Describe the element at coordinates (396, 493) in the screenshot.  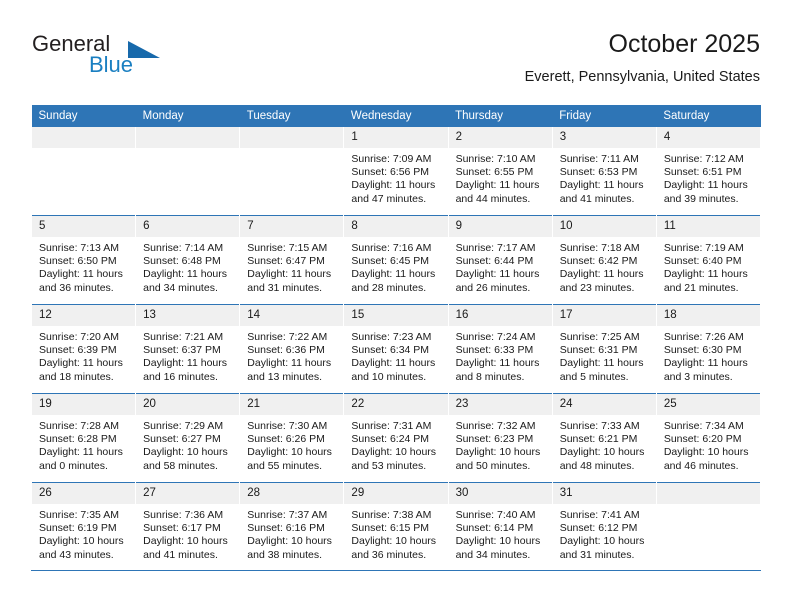
I see `day-number: 29` at that location.